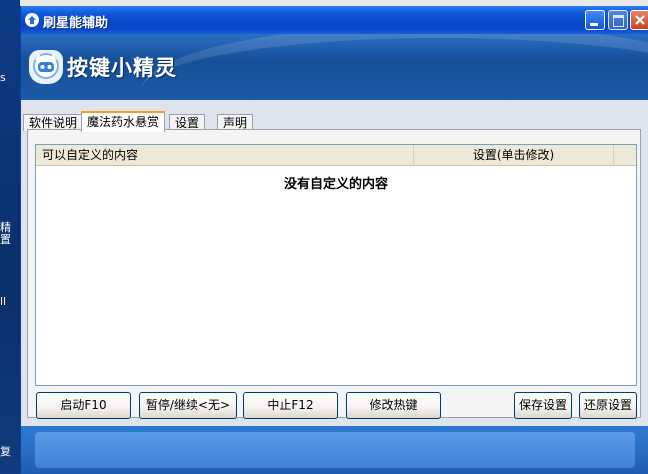 The image size is (648, 474). Describe the element at coordinates (225, 155) in the screenshot. I see `column-header-content: 可以自定义的内容` at that location.